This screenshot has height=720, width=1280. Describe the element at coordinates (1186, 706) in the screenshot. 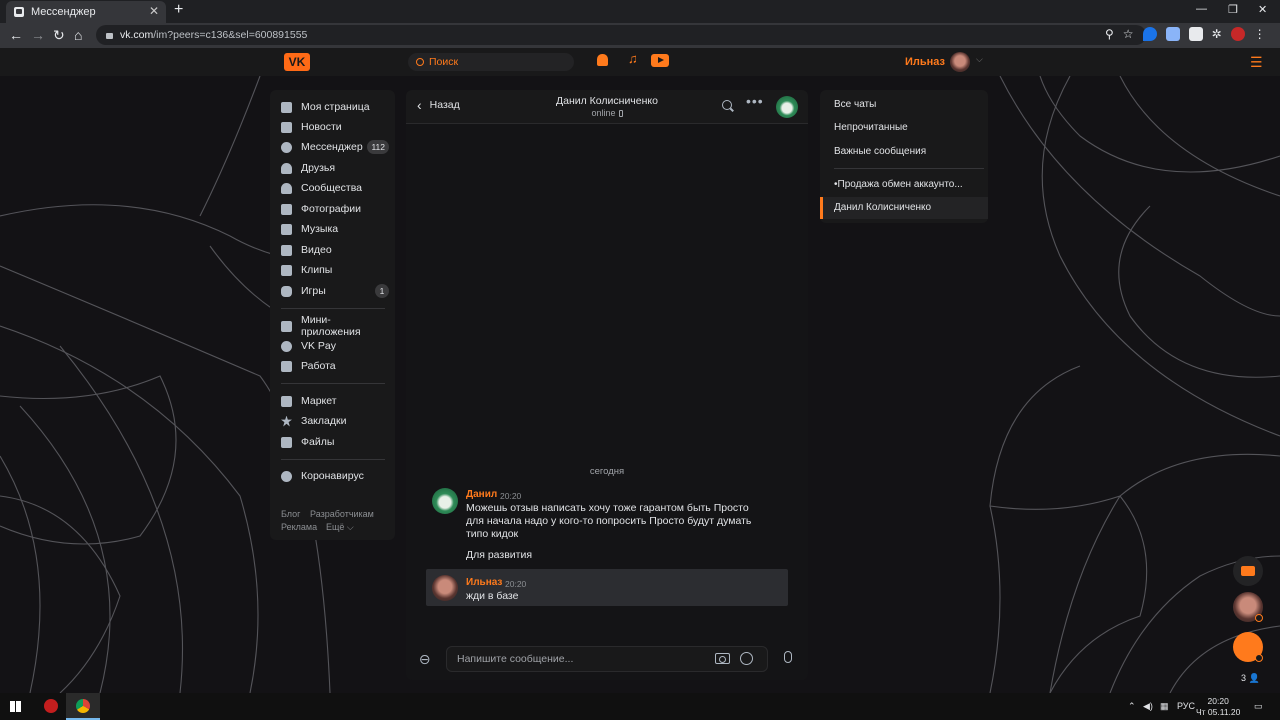

I see `language-indicator: РУС` at that location.